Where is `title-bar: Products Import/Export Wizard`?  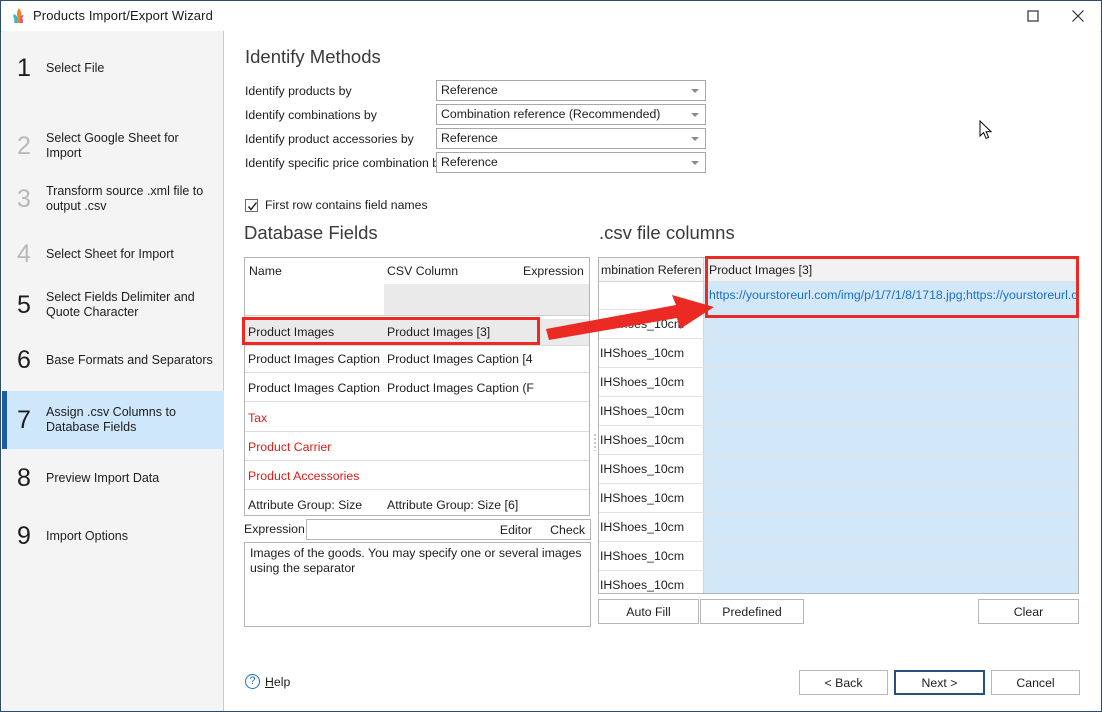
title-bar: Products Import/Export Wizard is located at coordinates (551, 16).